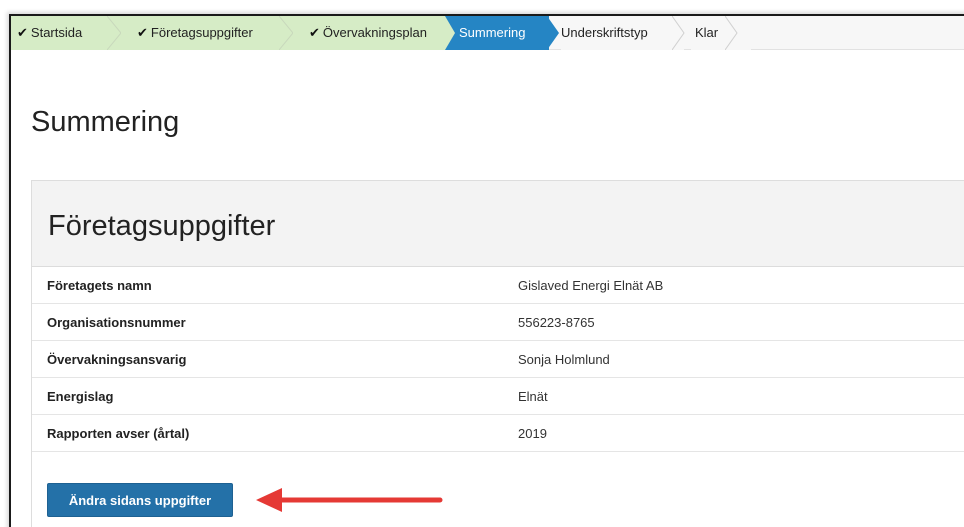 This screenshot has width=964, height=527. What do you see at coordinates (105, 122) in the screenshot?
I see `page-title: Summering` at bounding box center [105, 122].